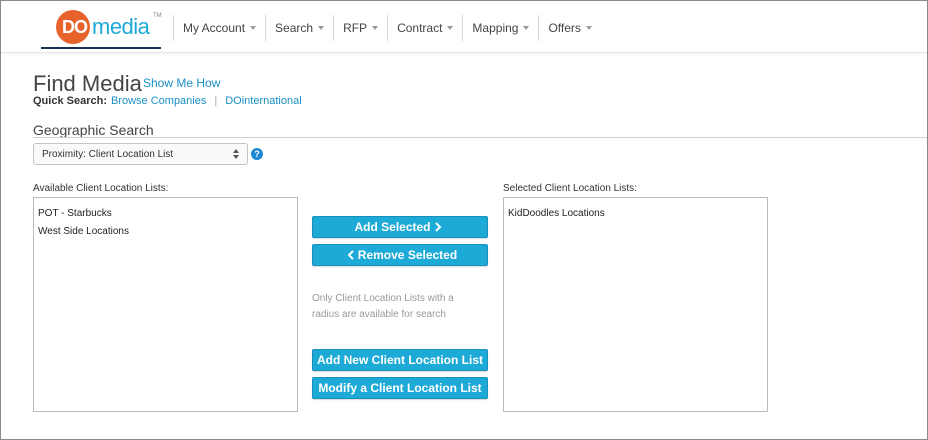 Image resolution: width=928 pixels, height=440 pixels. Describe the element at coordinates (214, 28) in the screenshot. I see `nav-my-account-label: My Account` at that location.